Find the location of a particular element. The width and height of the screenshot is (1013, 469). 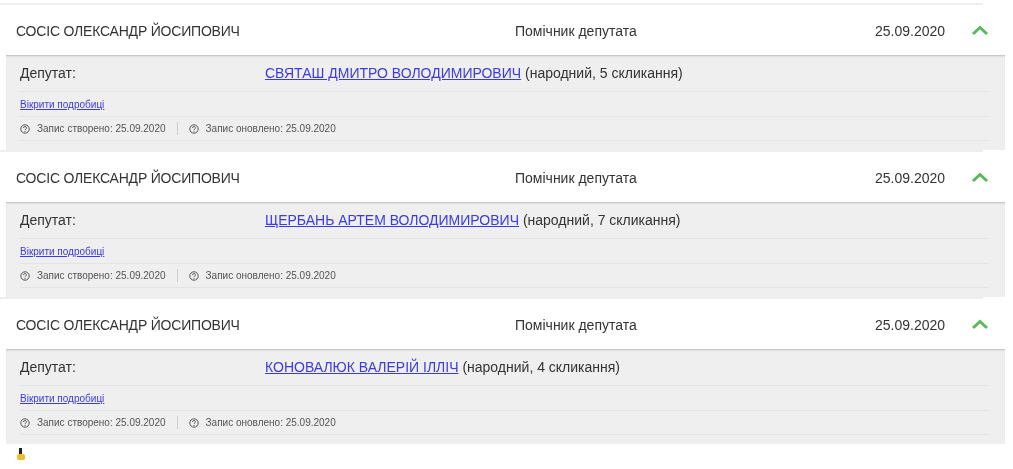

deputy-link: КОНОВАЛЮК ВАЛЕРІЙ ІЛЛІЧ is located at coordinates (362, 366).